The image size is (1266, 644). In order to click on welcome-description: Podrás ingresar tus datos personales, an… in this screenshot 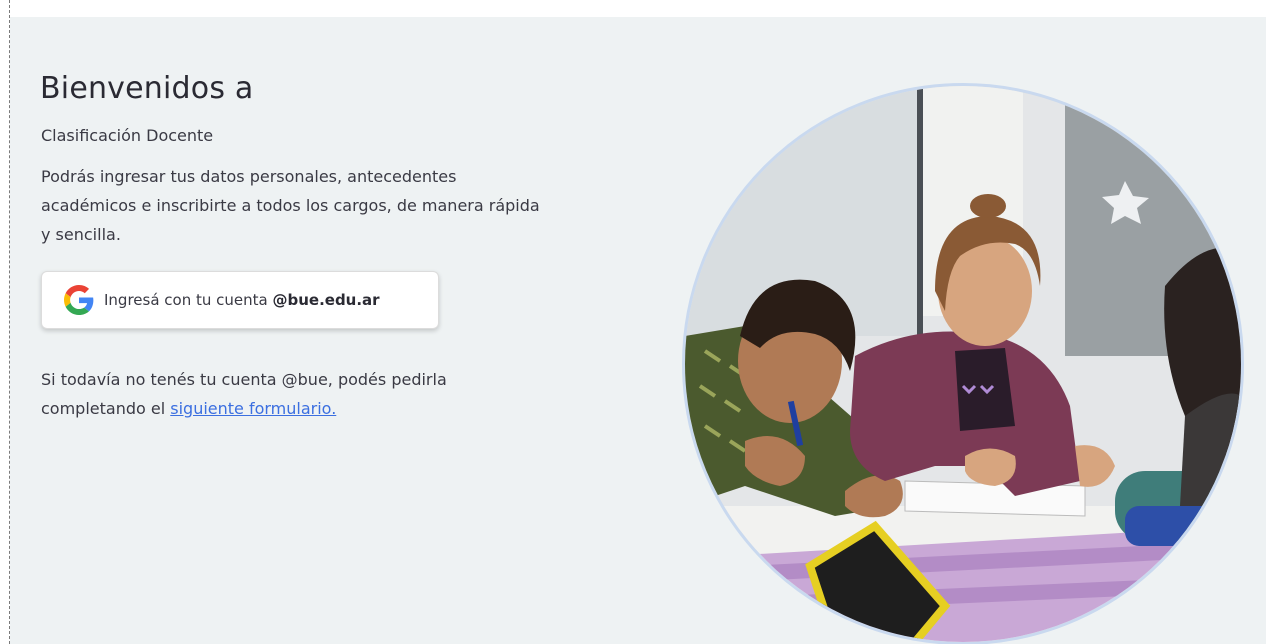, I will do `click(290, 205)`.